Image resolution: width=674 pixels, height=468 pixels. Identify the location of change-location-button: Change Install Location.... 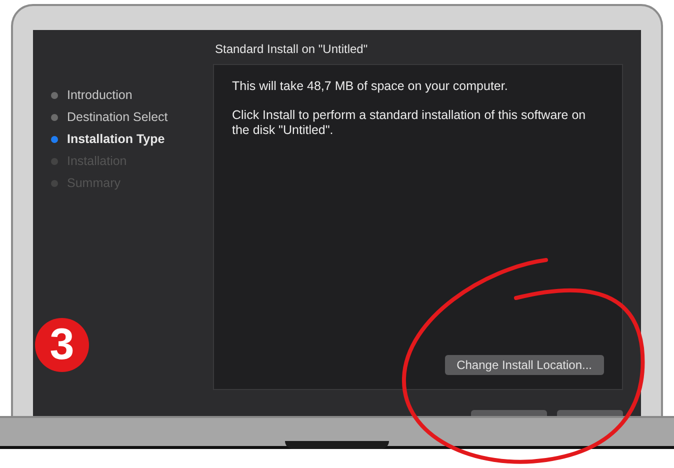
(524, 365).